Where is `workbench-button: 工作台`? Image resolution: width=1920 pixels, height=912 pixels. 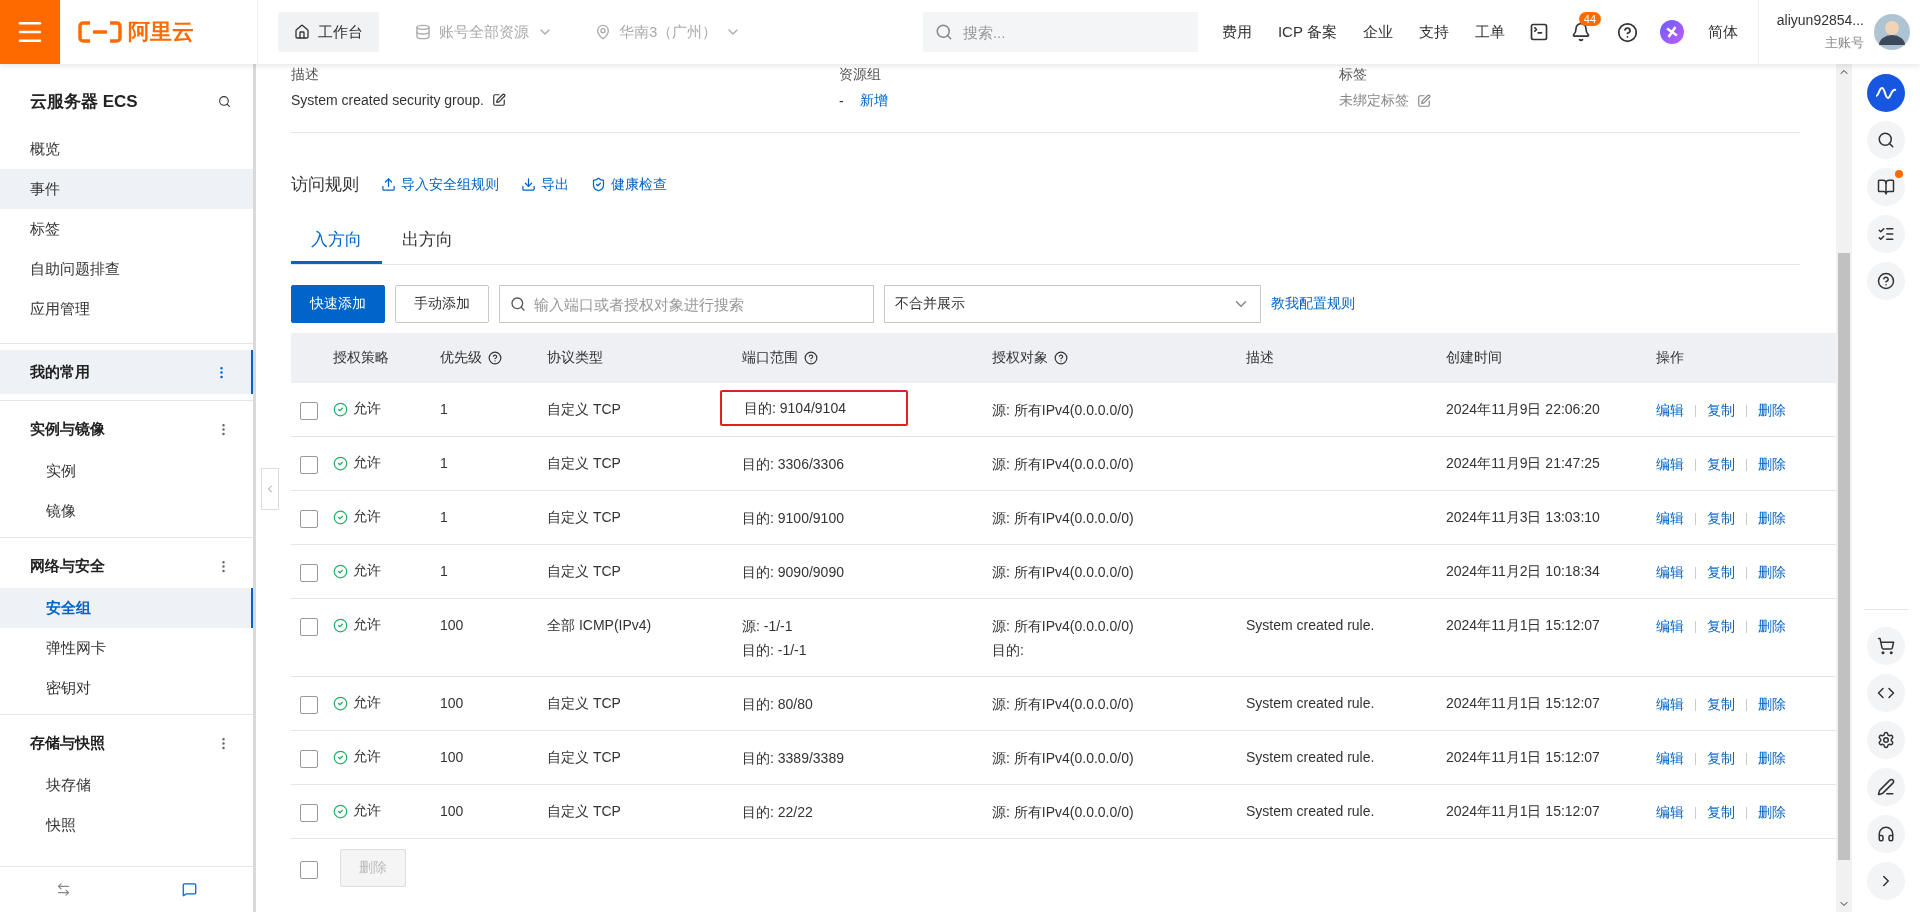 workbench-button: 工作台 is located at coordinates (328, 32).